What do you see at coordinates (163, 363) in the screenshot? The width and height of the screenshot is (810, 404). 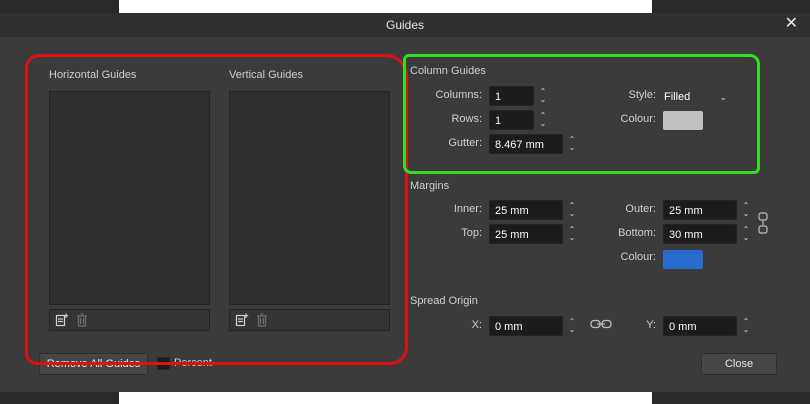 I see `percent-checkbox` at bounding box center [163, 363].